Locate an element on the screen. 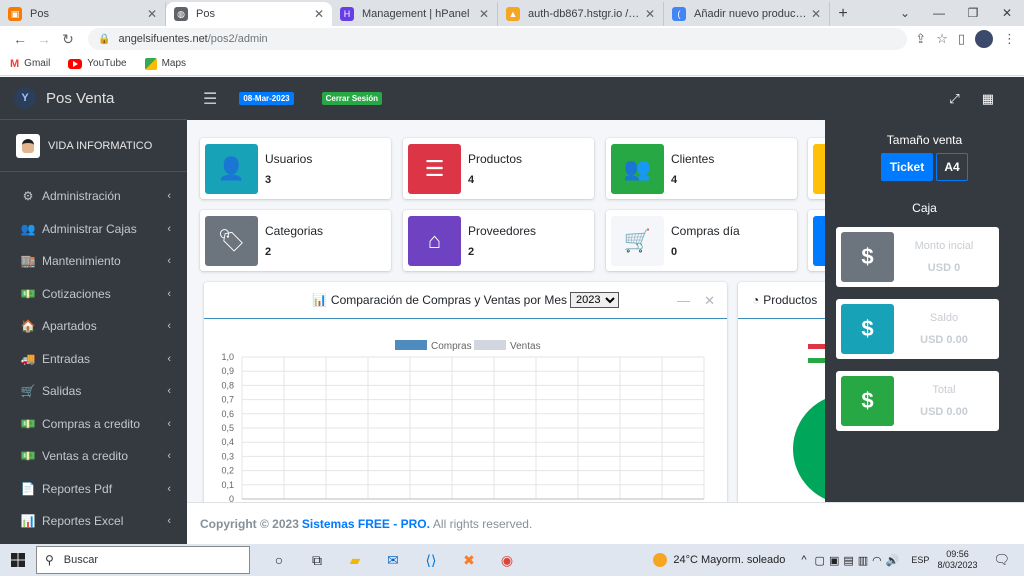  fullscreen-icon: ⤢ is located at coordinates (954, 99).